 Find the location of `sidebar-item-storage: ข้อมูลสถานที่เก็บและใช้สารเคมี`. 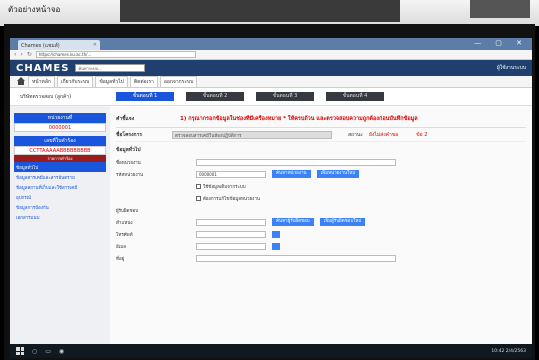

sidebar-item-storage: ข้อมูลสถานที่เก็บและใช้สารเคมี is located at coordinates (60, 187).